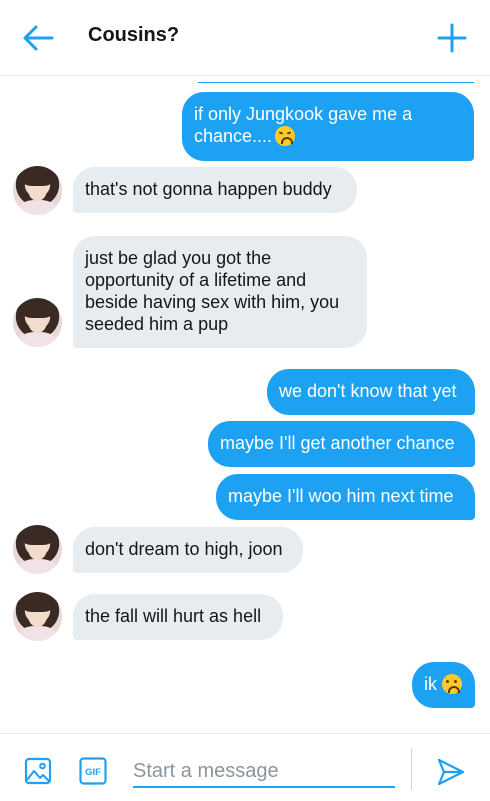  Describe the element at coordinates (264, 772) in the screenshot. I see `message-input` at that location.